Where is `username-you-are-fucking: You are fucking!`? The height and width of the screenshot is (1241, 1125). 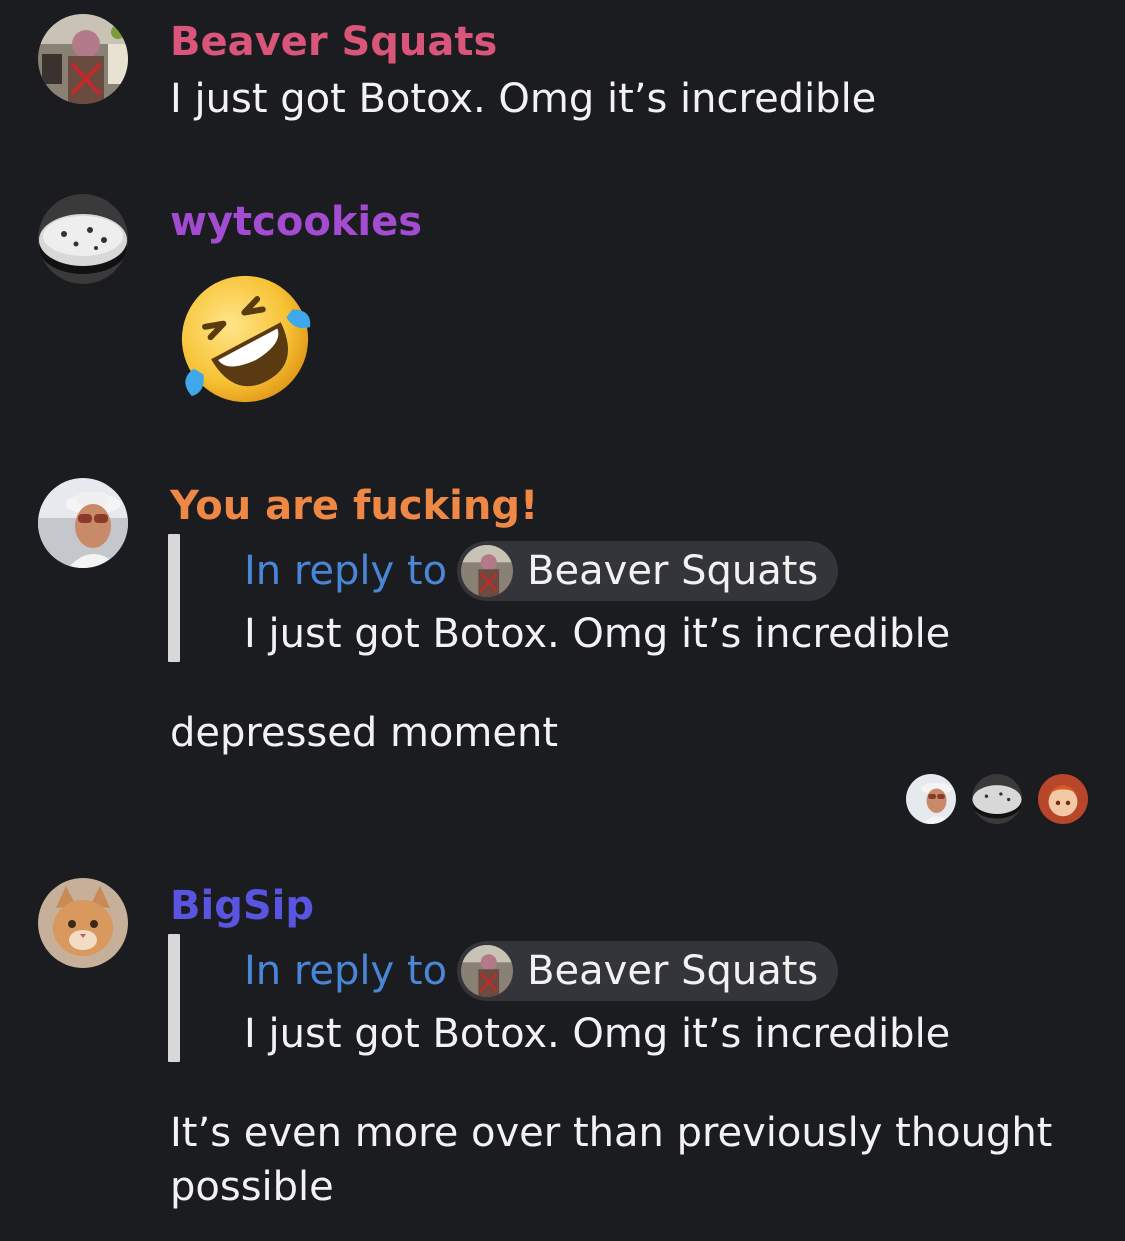
username-you-are-fucking: You are fucking! is located at coordinates (354, 506).